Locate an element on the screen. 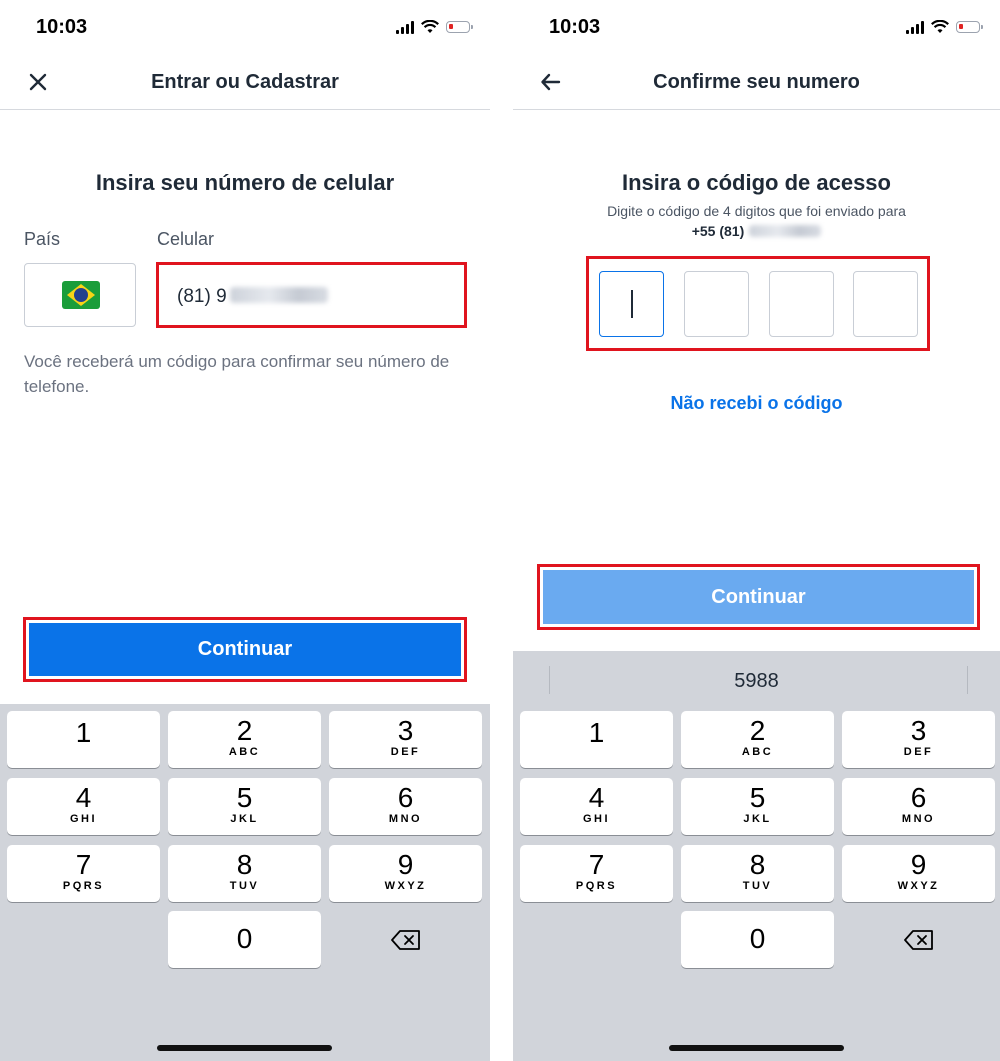 The image size is (1000, 1061). nav-bar: Confirme seu numero is located at coordinates (756, 83).